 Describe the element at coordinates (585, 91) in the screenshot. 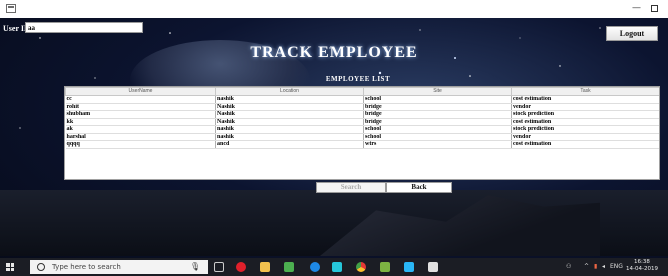

I see `column-header-task: Task` at that location.